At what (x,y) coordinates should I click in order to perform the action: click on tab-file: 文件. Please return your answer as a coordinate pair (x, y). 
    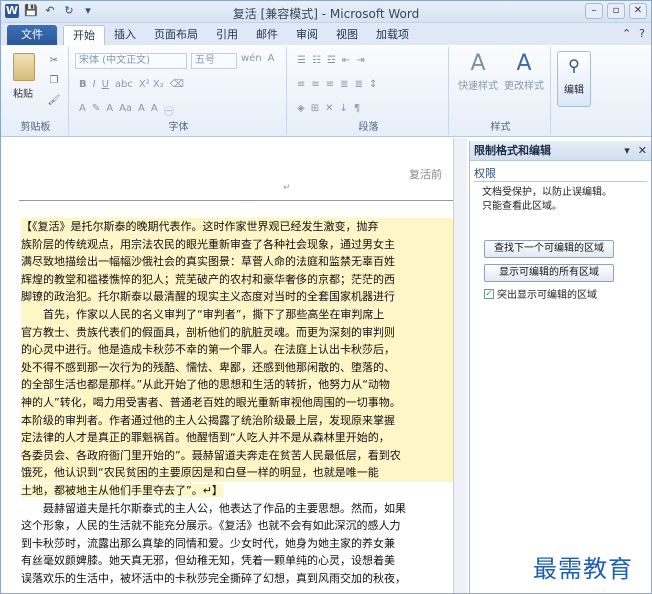
    Looking at the image, I should click on (32, 35).